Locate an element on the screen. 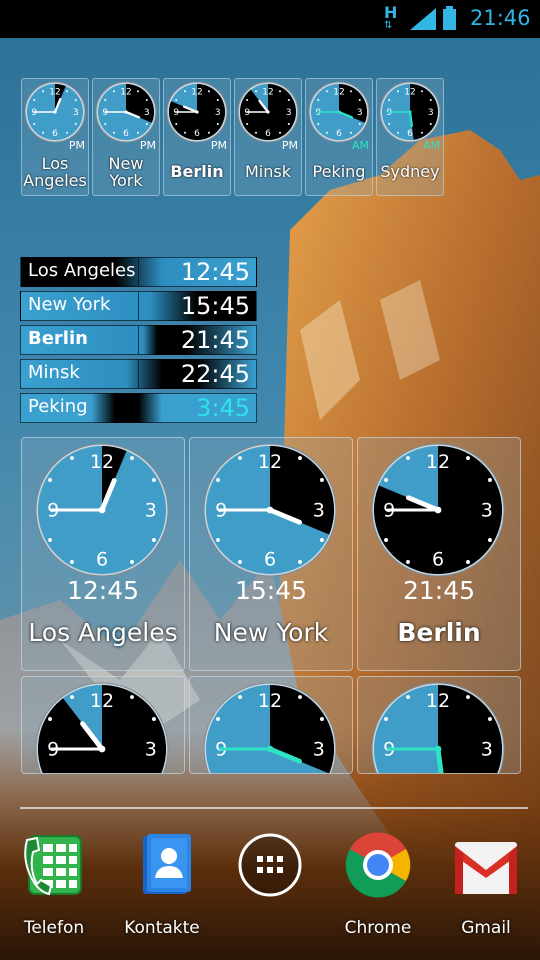 Image resolution: width=540 pixels, height=960 pixels. digital-clock-row: Minsk 22:45 is located at coordinates (138, 374).